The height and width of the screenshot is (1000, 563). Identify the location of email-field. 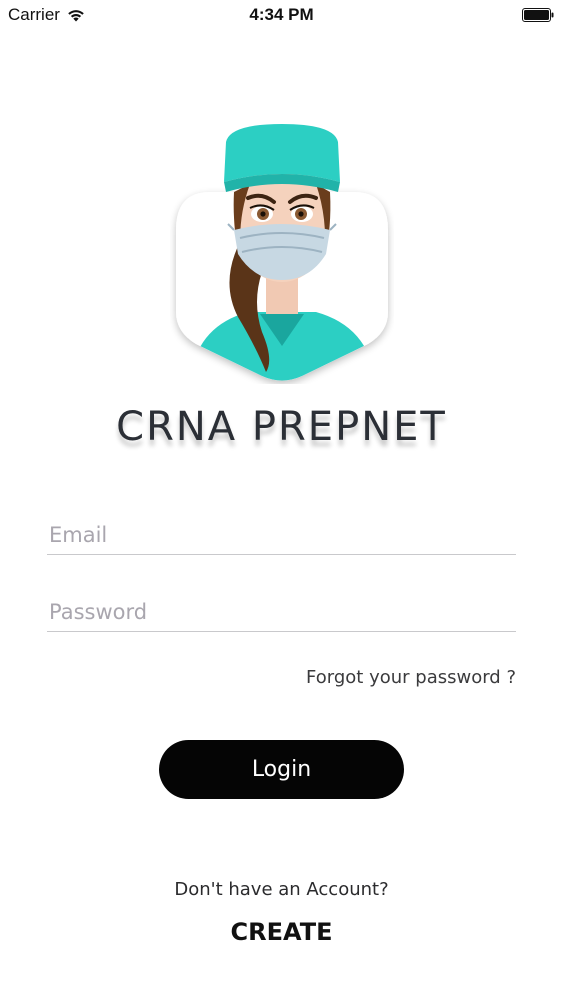
(283, 535).